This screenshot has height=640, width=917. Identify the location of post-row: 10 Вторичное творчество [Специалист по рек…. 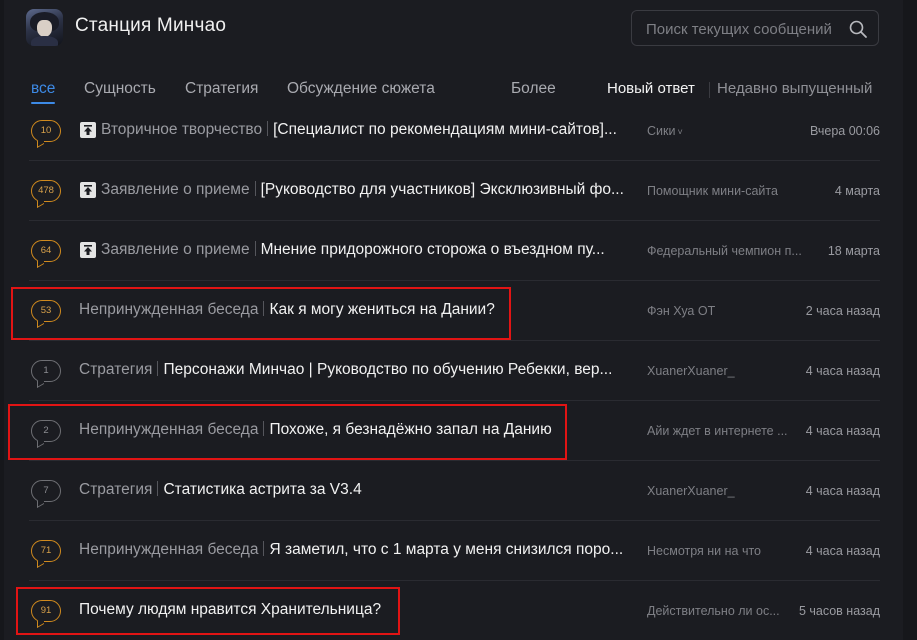
(454, 131).